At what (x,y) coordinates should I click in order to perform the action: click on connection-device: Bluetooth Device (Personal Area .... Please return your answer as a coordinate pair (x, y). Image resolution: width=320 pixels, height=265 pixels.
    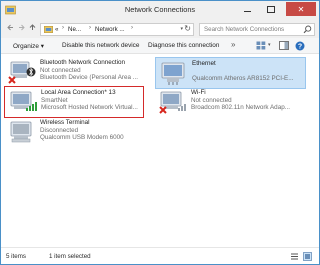
    Looking at the image, I should click on (89, 78).